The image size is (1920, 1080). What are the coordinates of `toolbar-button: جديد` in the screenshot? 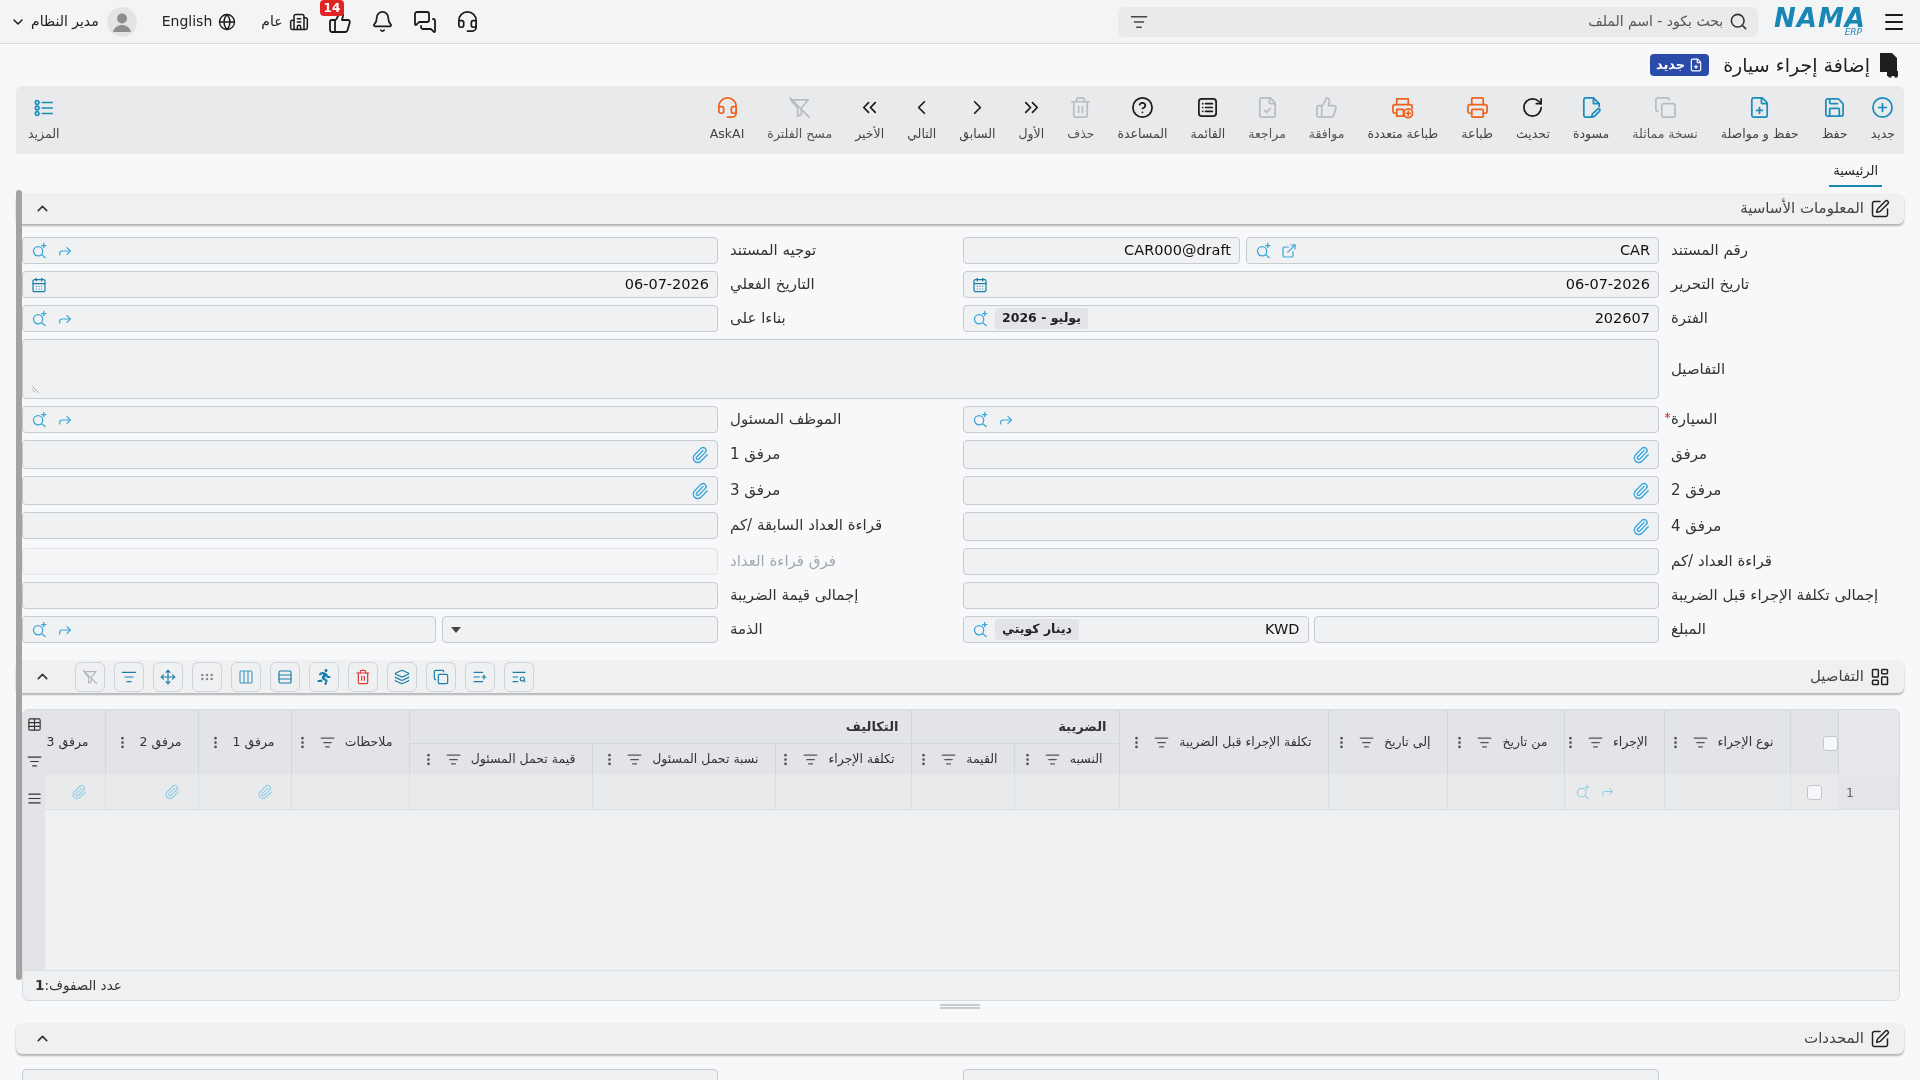 It's located at (1882, 120).